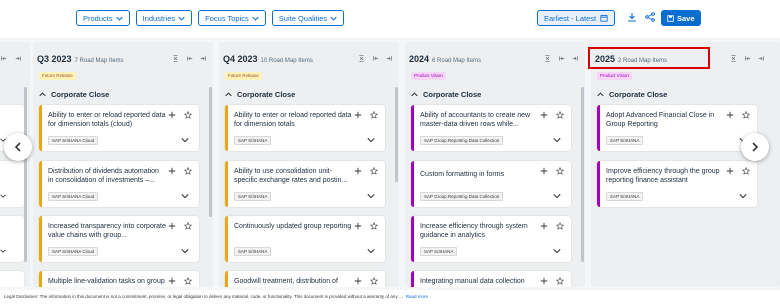 This screenshot has height=308, width=780. What do you see at coordinates (755, 147) in the screenshot?
I see `scroll-right-button` at bounding box center [755, 147].